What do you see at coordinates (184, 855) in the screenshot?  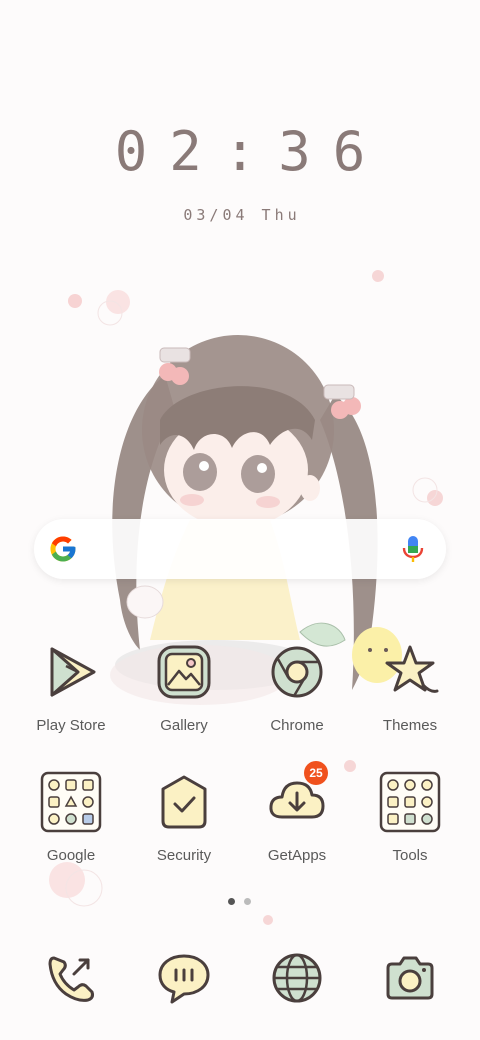 I see `app-label: Security` at bounding box center [184, 855].